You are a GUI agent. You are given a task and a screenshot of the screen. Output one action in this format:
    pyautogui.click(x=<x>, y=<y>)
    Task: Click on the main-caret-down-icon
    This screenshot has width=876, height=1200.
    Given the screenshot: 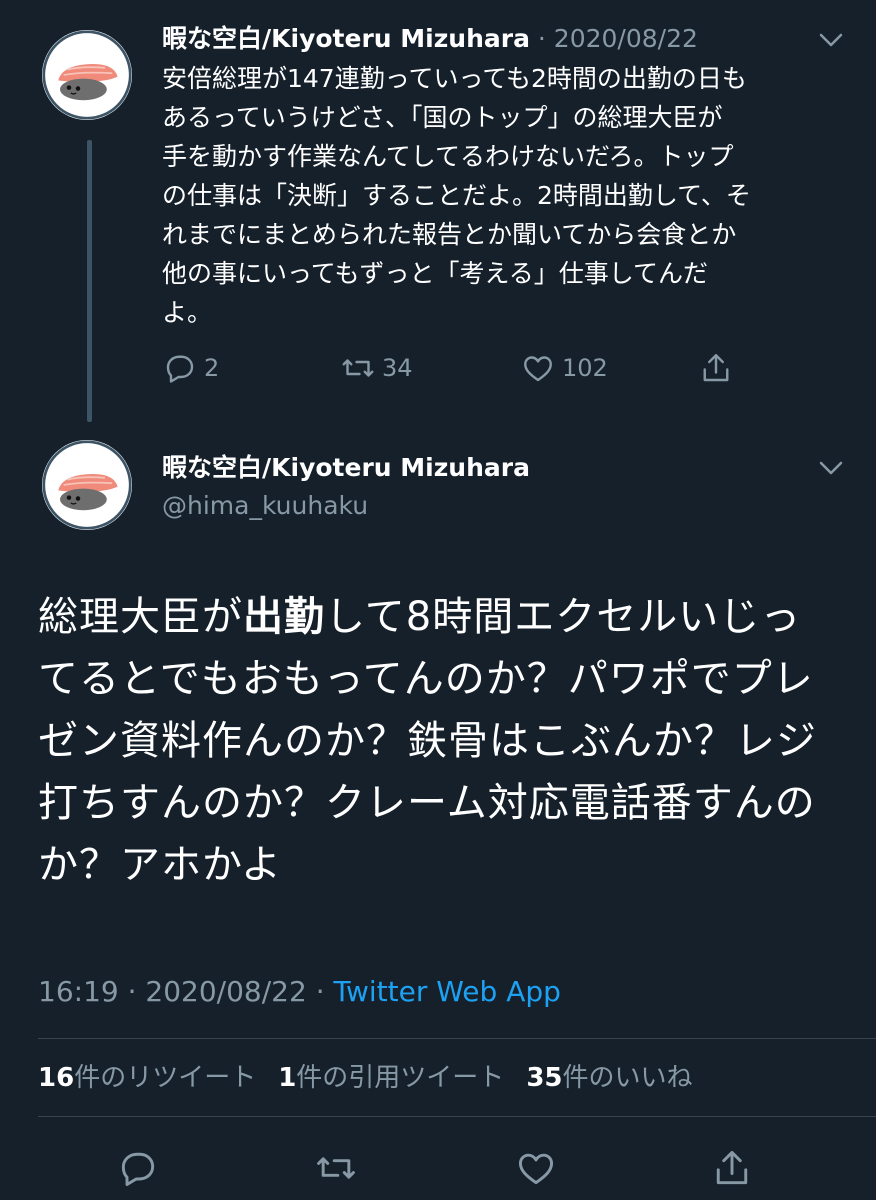 What is the action you would take?
    pyautogui.click(x=831, y=468)
    